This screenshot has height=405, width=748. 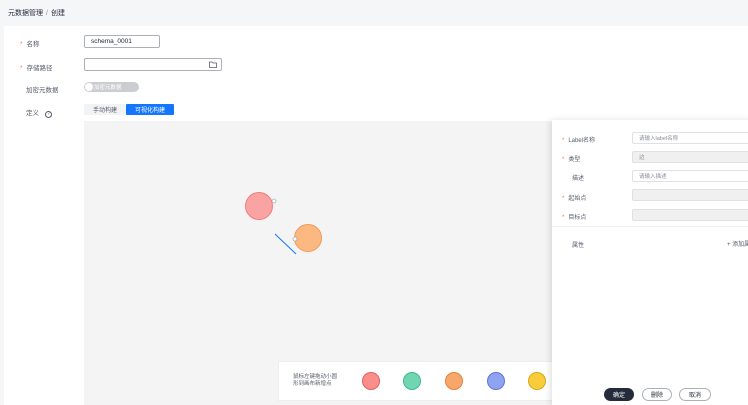 What do you see at coordinates (308, 238) in the screenshot?
I see `graph-node-orange` at bounding box center [308, 238].